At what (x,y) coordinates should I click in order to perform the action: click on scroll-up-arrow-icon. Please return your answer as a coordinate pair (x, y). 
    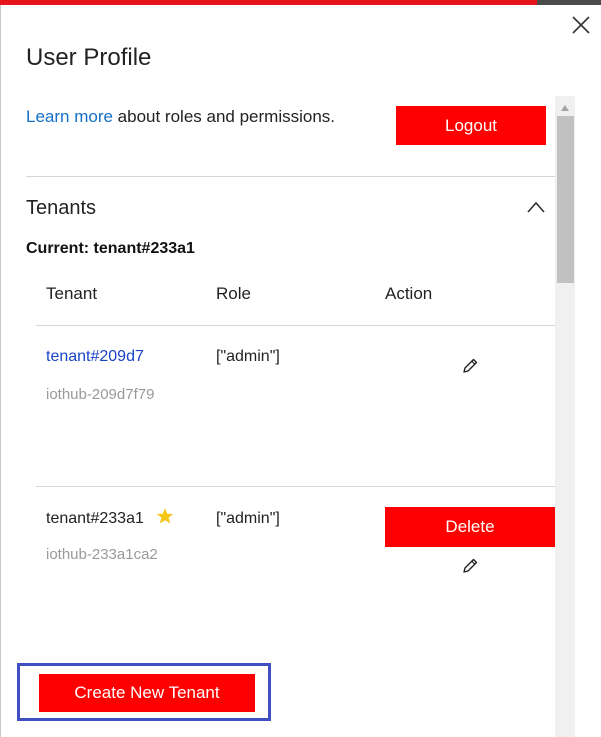
    Looking at the image, I should click on (565, 108).